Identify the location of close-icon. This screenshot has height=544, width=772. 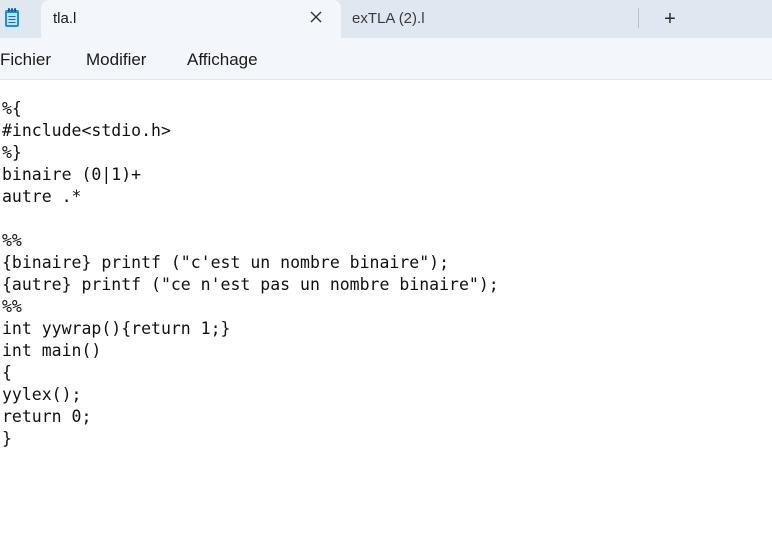
(316, 17).